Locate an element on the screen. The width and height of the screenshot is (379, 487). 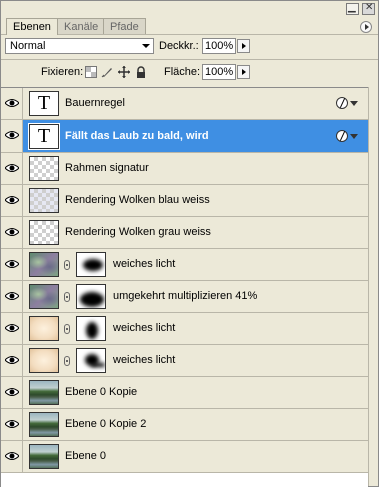
layer-name: Rendering Wolken blau weiss is located at coordinates (137, 200).